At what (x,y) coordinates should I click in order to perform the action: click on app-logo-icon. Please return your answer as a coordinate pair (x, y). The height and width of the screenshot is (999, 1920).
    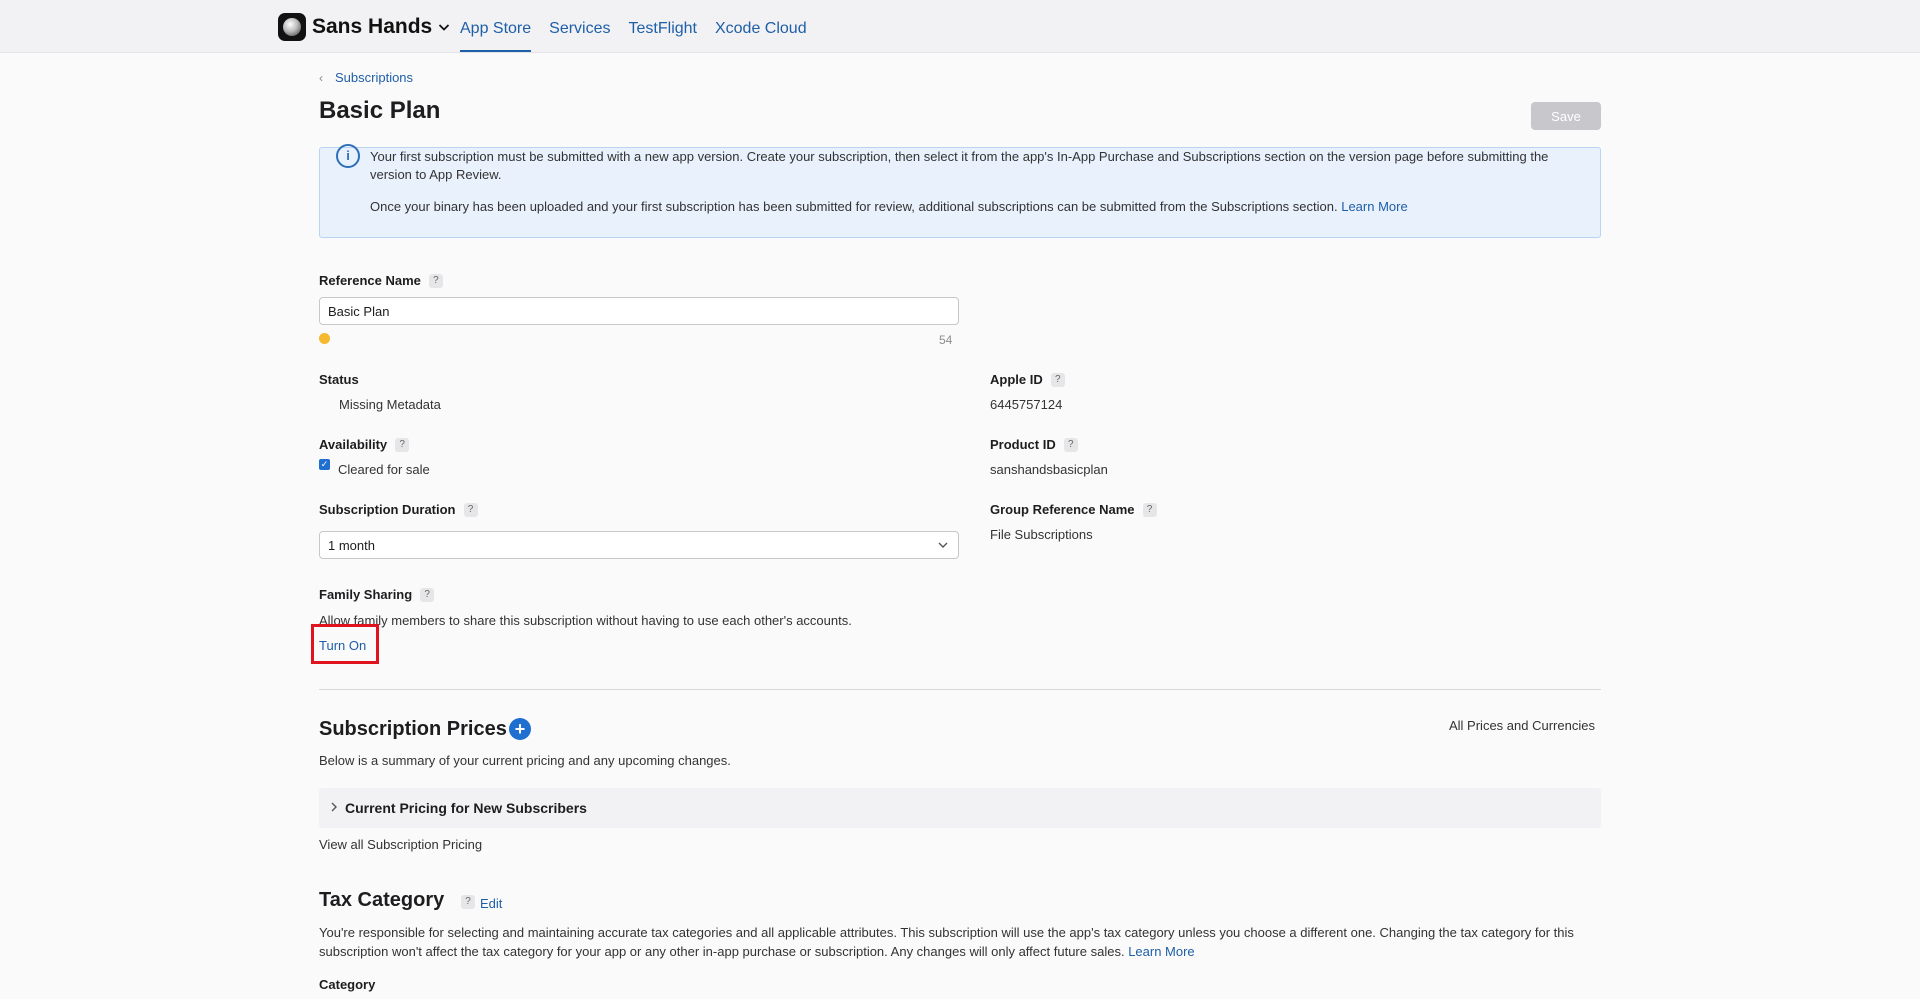
    Looking at the image, I should click on (292, 27).